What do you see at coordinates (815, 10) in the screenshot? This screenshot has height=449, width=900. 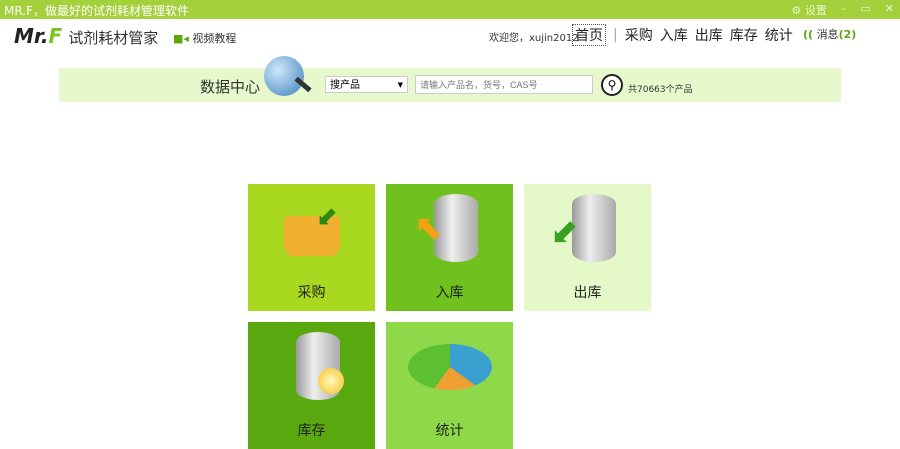 I see `settings-label: 设置` at bounding box center [815, 10].